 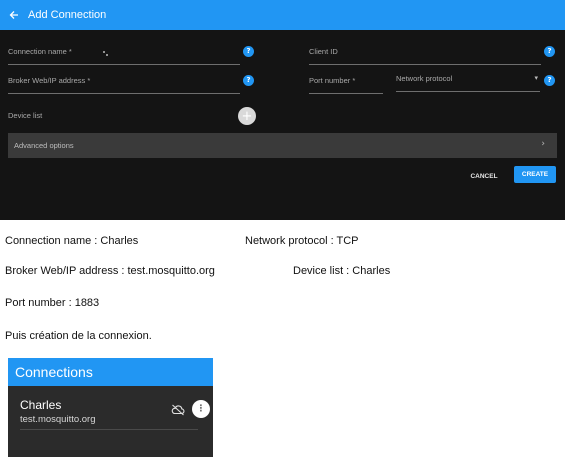 I want to click on summary-connection-name: Connection name : Charles, so click(x=72, y=241).